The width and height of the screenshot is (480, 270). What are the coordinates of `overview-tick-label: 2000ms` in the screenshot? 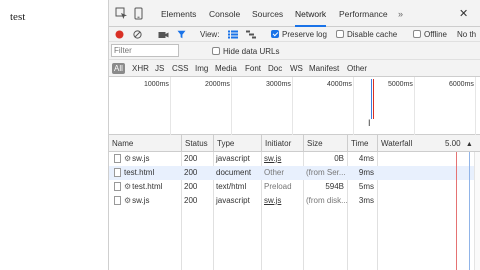 It's located at (217, 84).